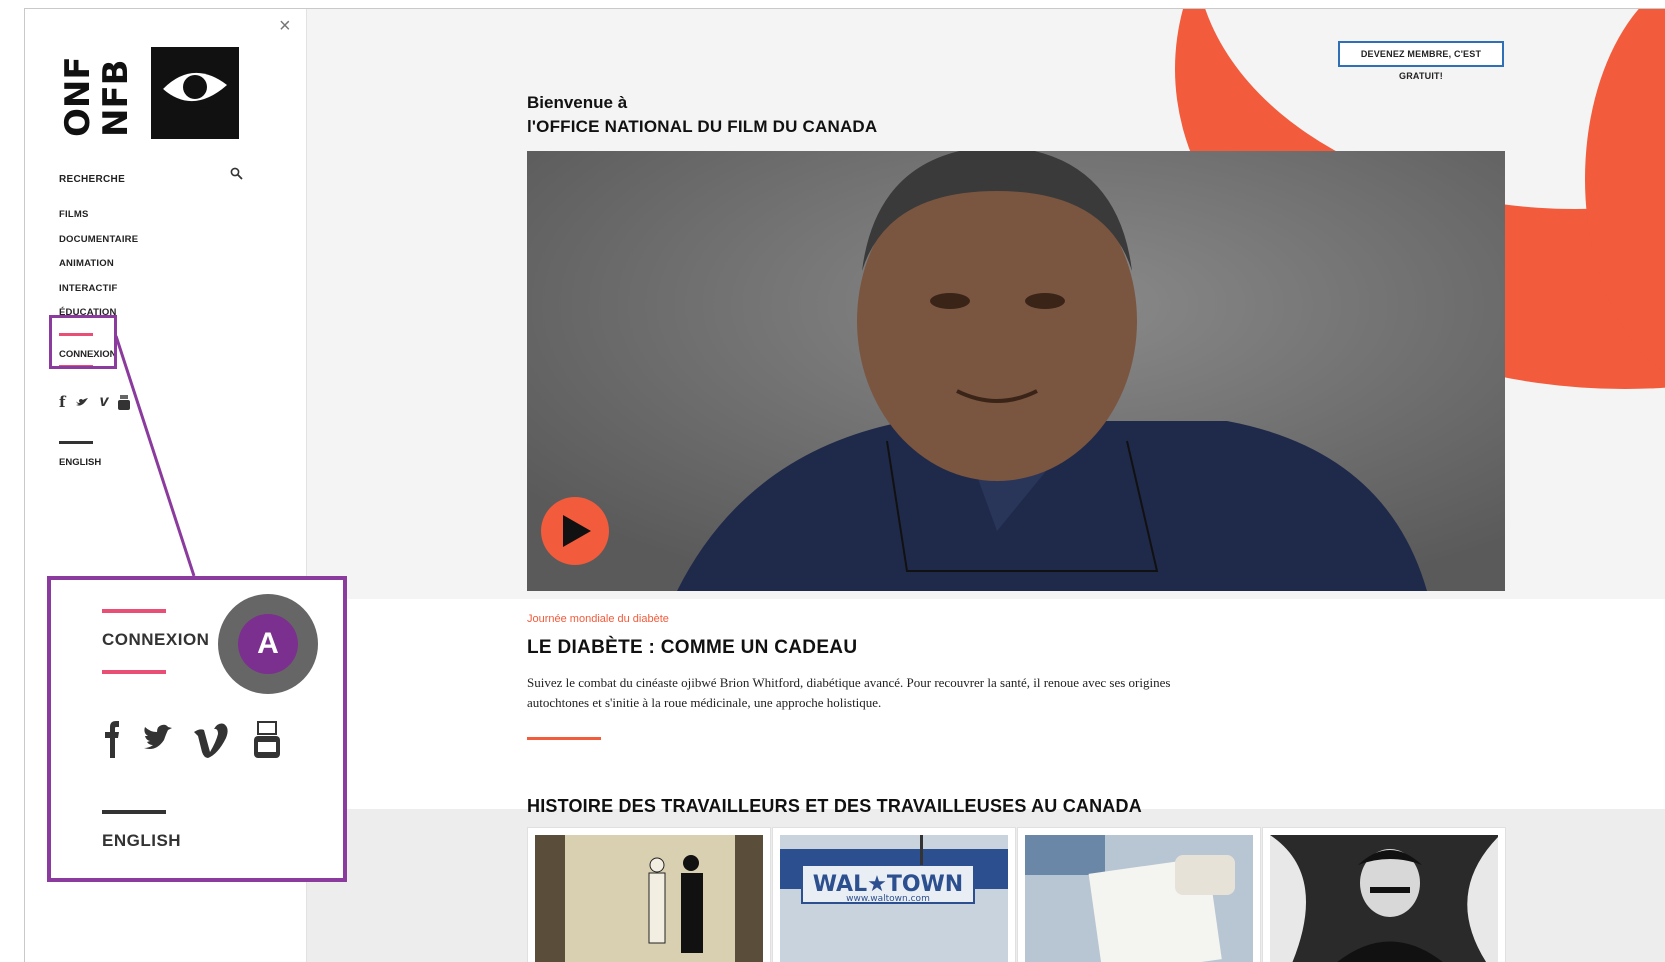 This screenshot has height=962, width=1665. I want to click on search-bar: RECHERCHE, so click(151, 177).